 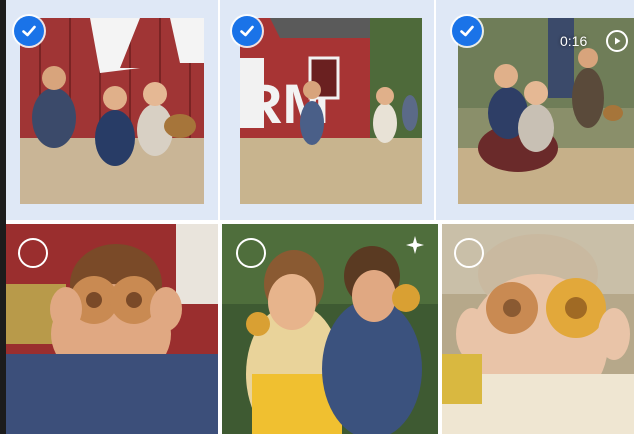 I want to click on play-icon, so click(x=617, y=41).